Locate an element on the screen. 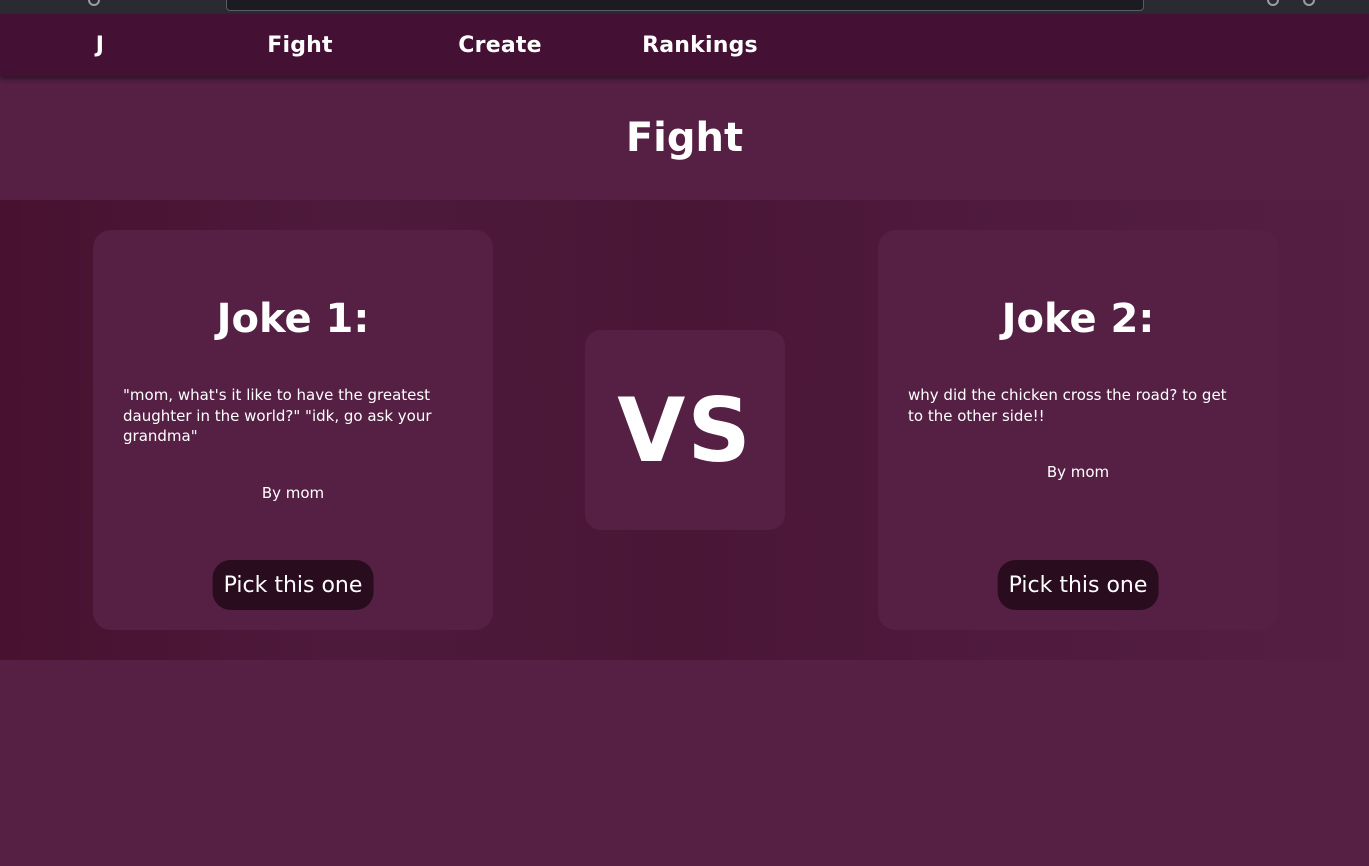 The image size is (1369, 866). nav-brand-logo: J is located at coordinates (100, 45).